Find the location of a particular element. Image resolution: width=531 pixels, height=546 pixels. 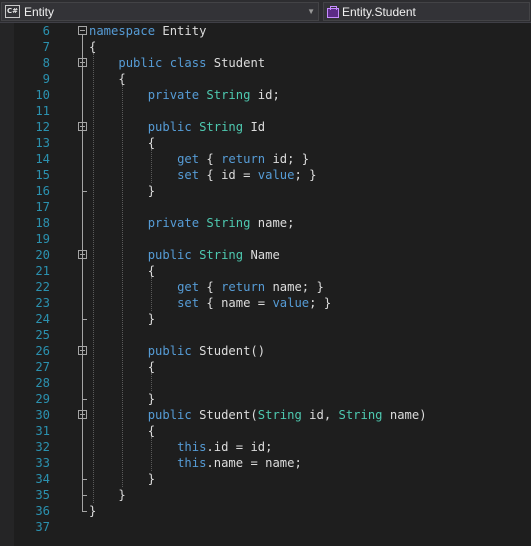

line-code: public Student(String id, String name) is located at coordinates (287, 415).